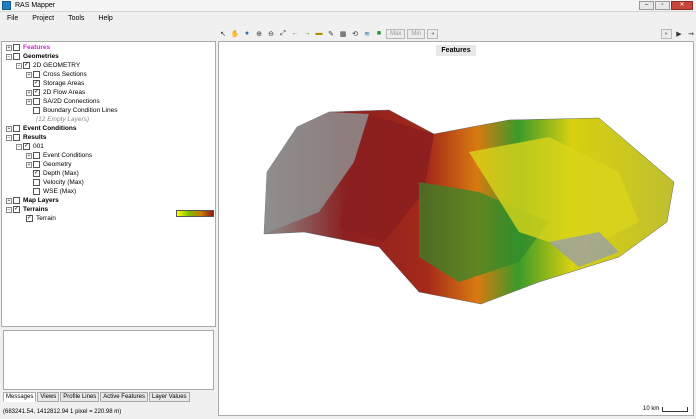 Image resolution: width=696 pixels, height=419 pixels. Describe the element at coordinates (26, 137) in the screenshot. I see `tree-row-results: − Results` at that location.